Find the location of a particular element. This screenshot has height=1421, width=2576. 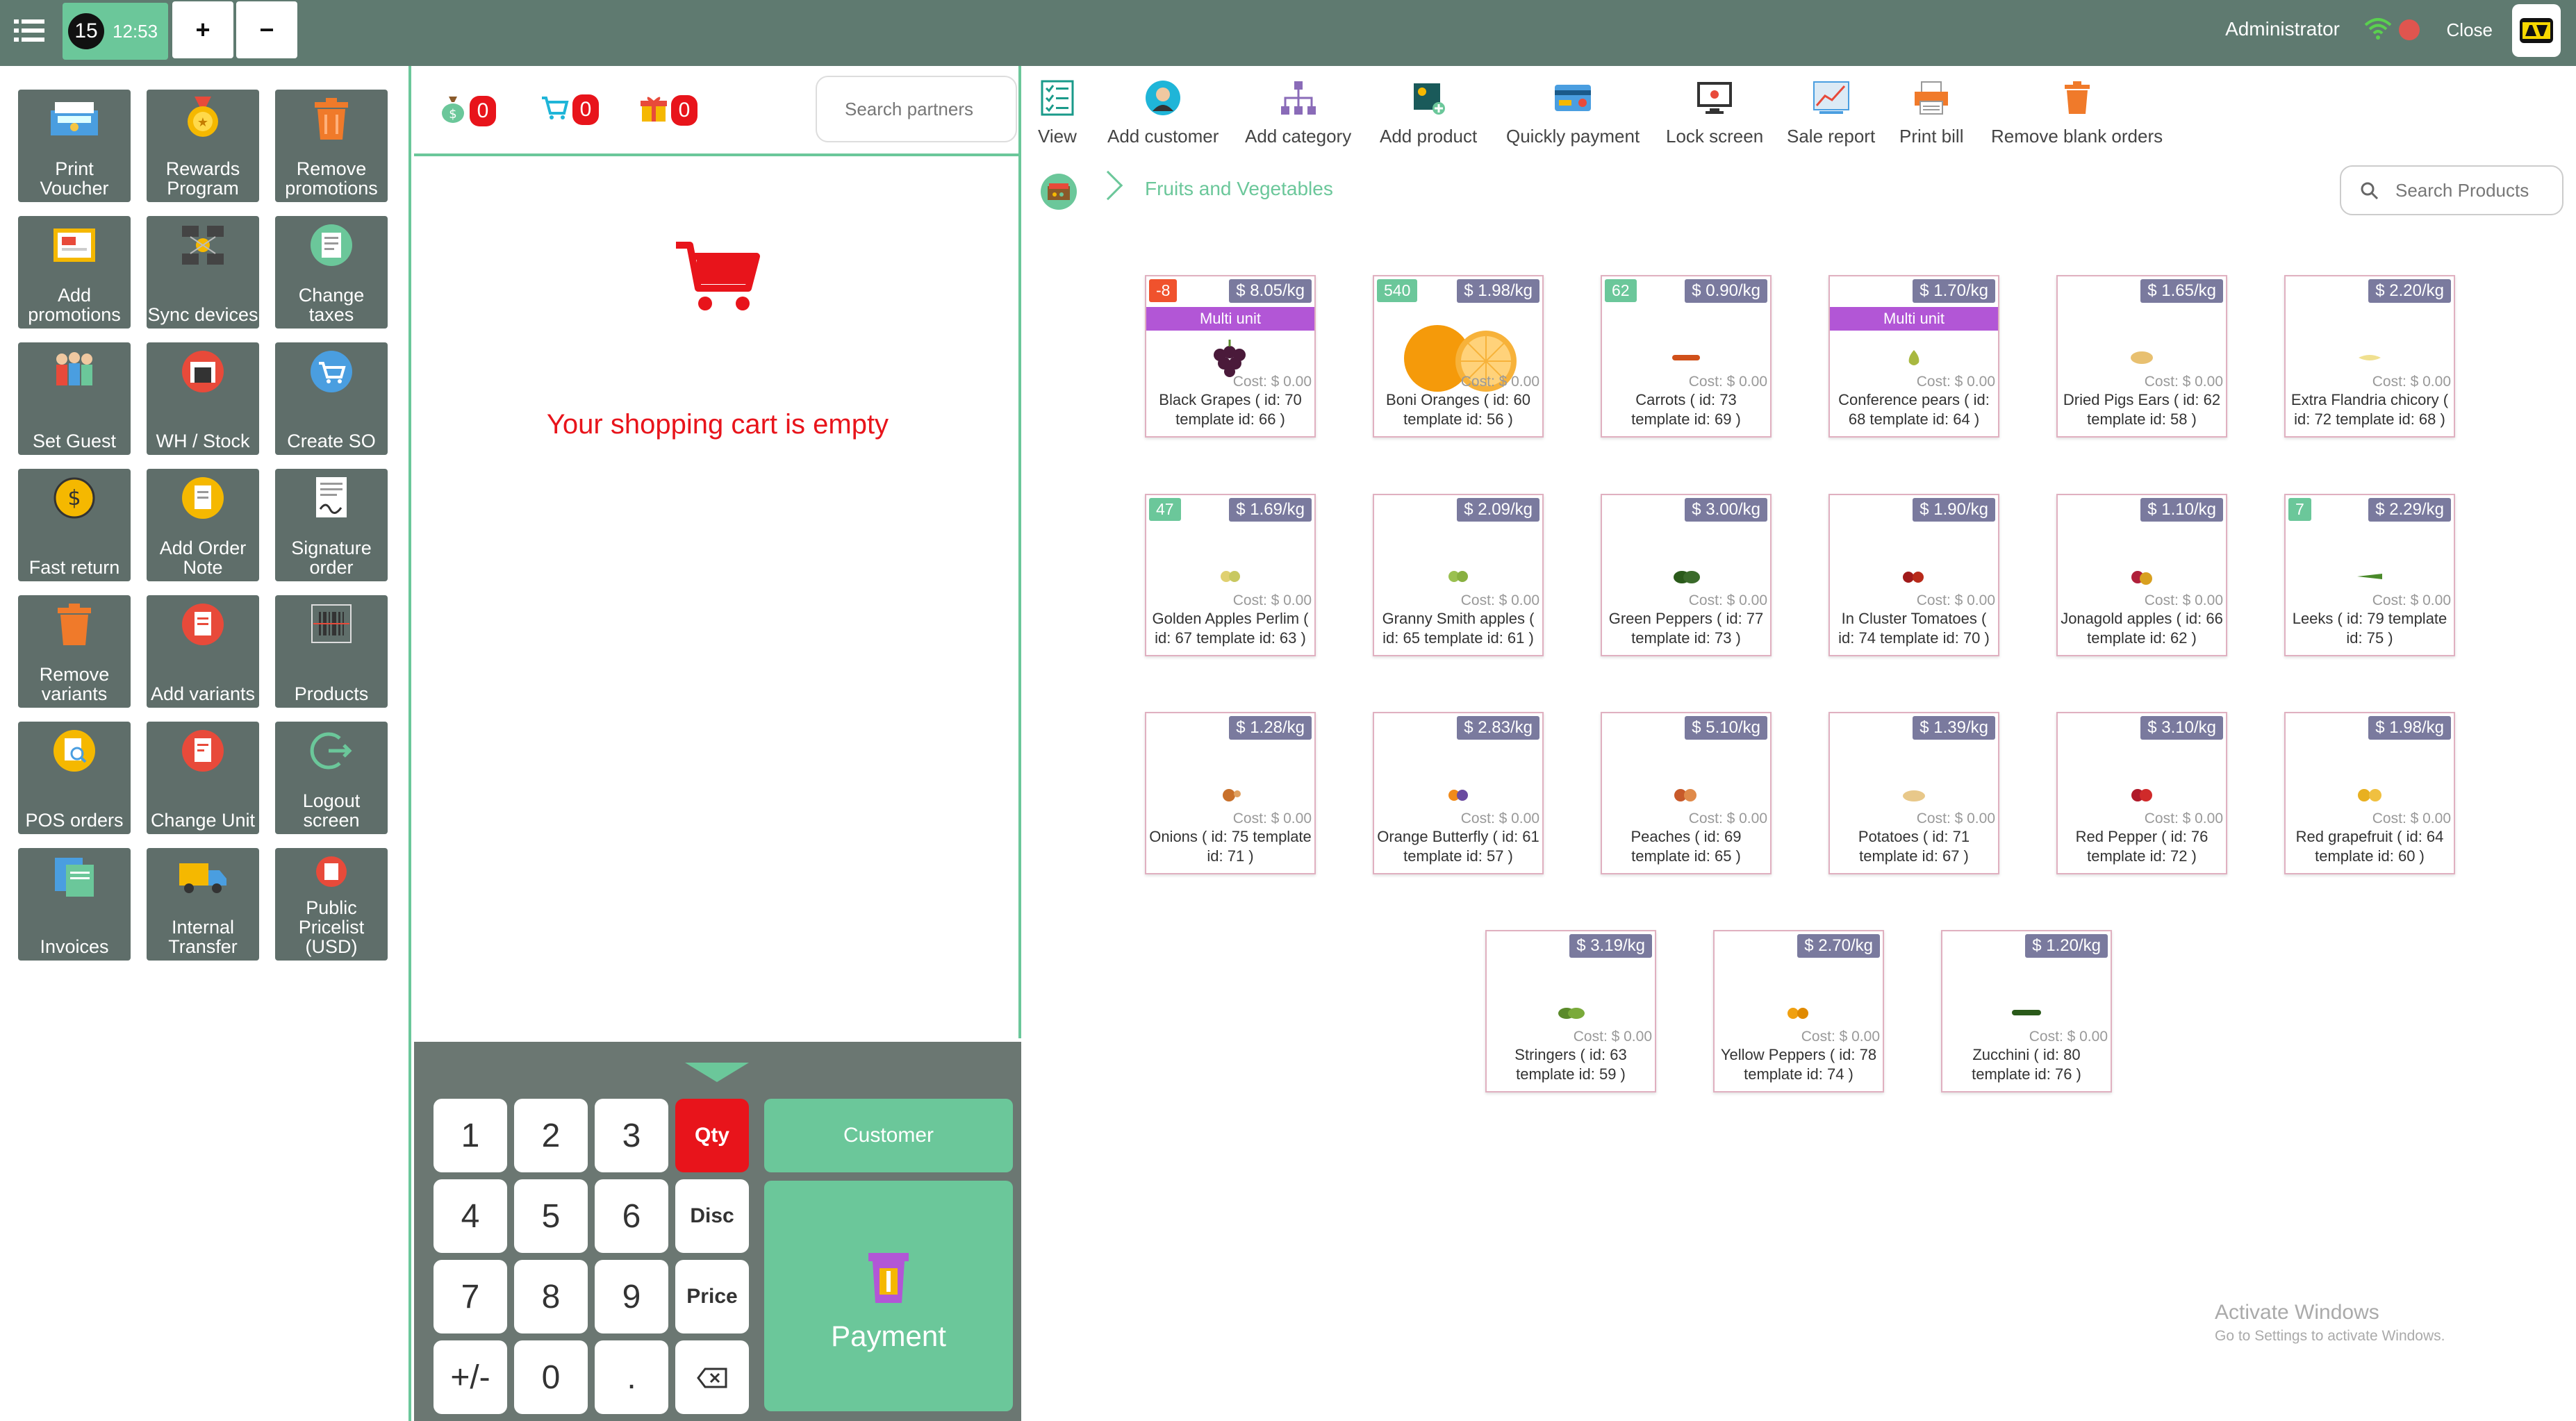

add-order-note-button: Add Order Note is located at coordinates (203, 525).